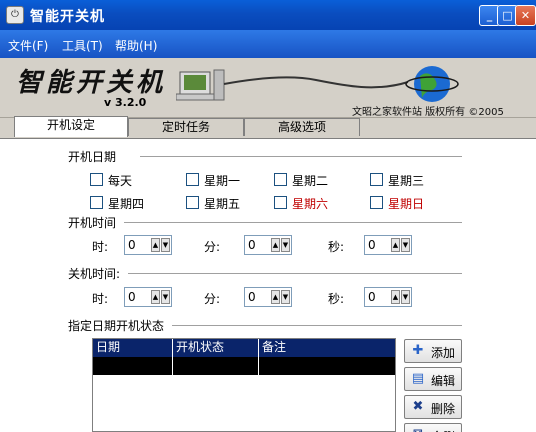 Image resolution: width=536 pixels, height=432 pixels. Describe the element at coordinates (132, 297) in the screenshot. I see `shutdown-hour-value: 0` at that location.